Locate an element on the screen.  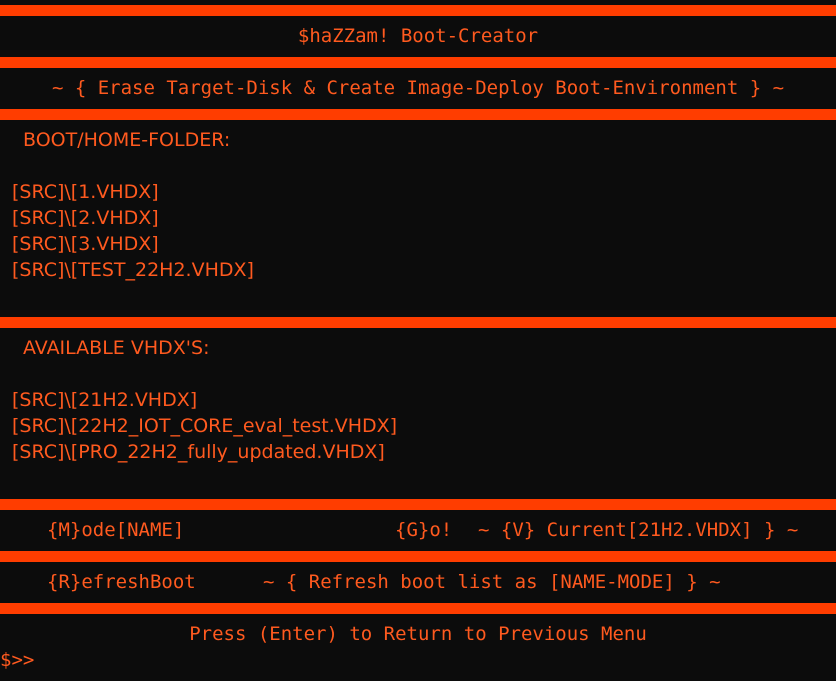
boot-list-item: [SRC]\[2.VHDX] is located at coordinates (85, 218).